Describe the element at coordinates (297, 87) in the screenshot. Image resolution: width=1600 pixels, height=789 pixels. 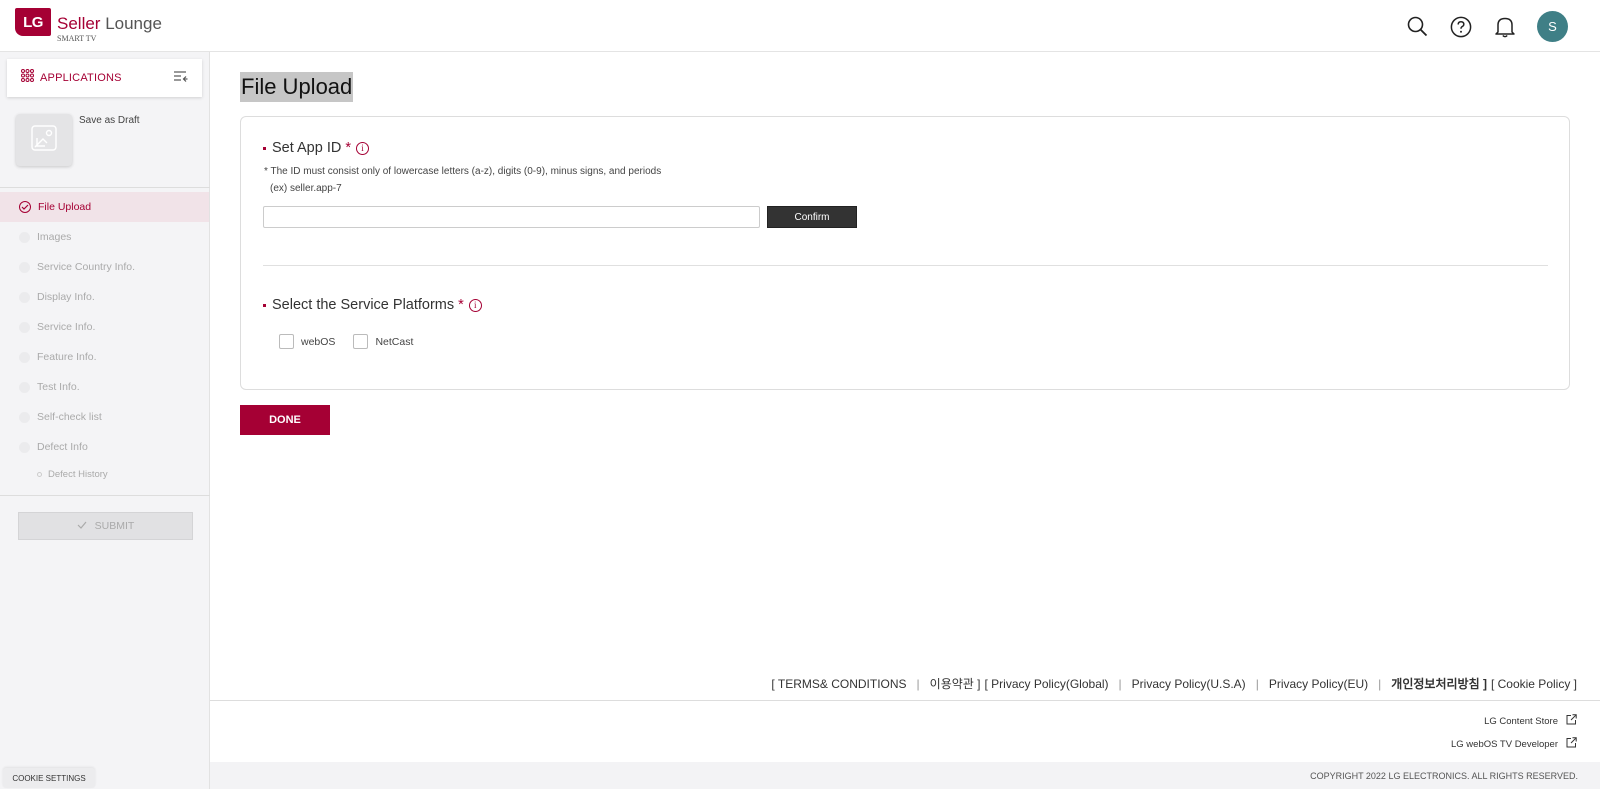
I see `page-title: File Upload` at that location.